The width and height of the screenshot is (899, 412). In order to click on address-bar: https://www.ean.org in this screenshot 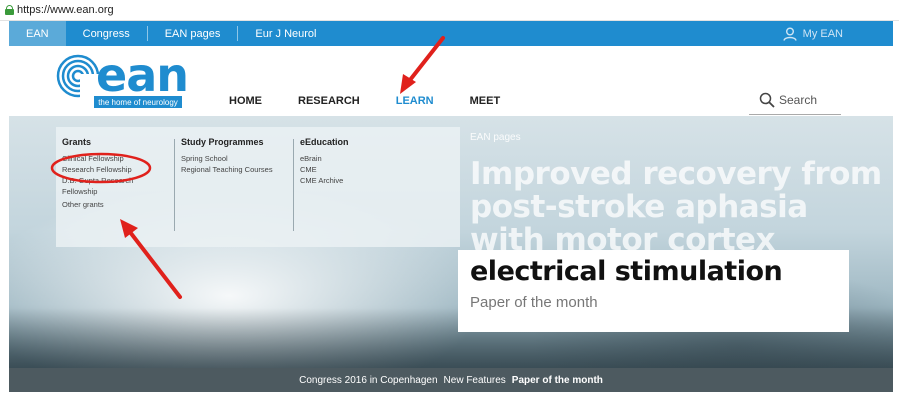, I will do `click(449, 10)`.